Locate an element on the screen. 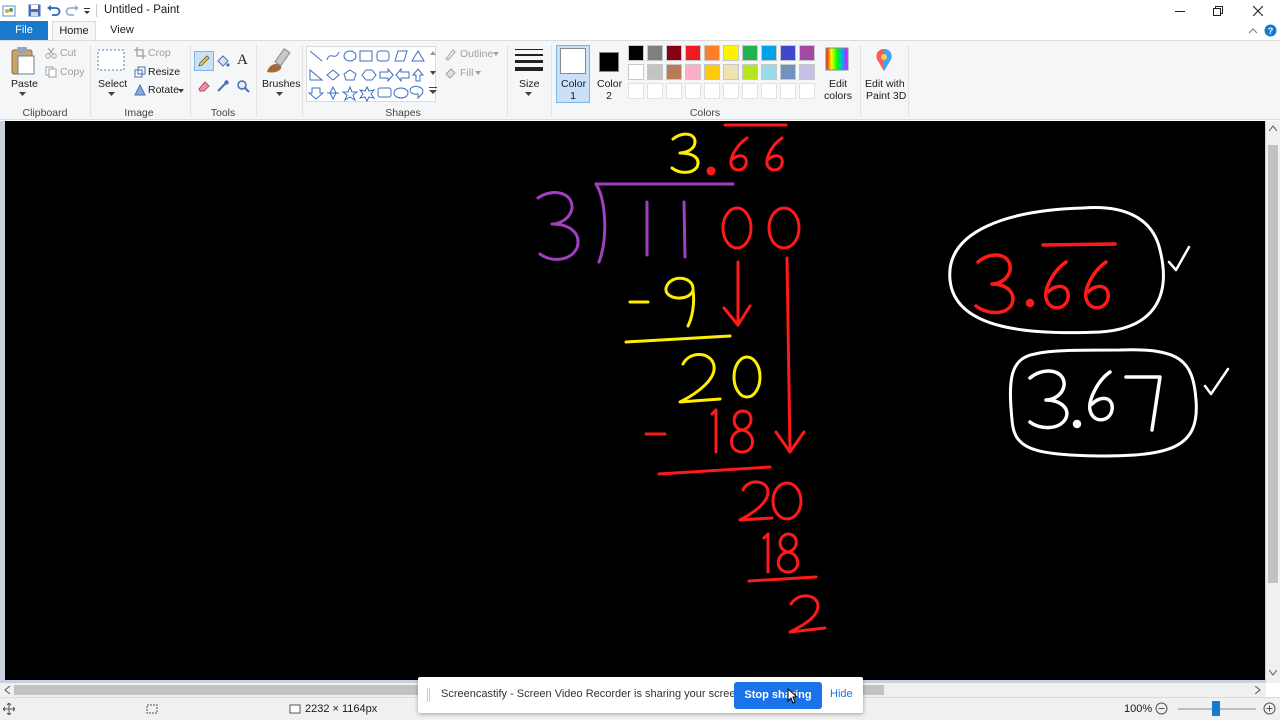 This screenshot has width=1280, height=720. resize-icon is located at coordinates (140, 72).